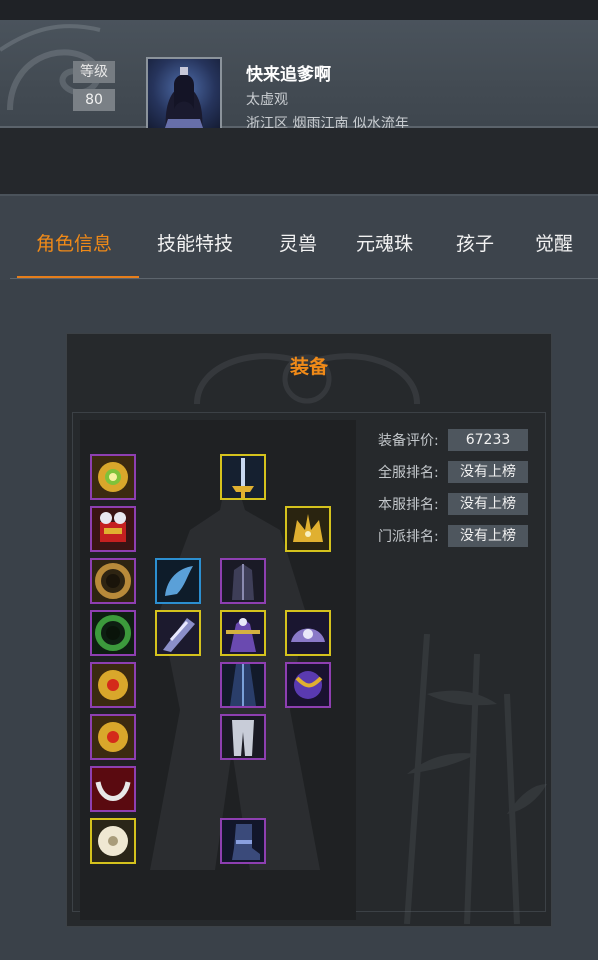 The height and width of the screenshot is (960, 598). I want to click on tab-bar: 角色信息 技能特技 灵兽 元魂珠 孩子 觉醒, so click(299, 238).